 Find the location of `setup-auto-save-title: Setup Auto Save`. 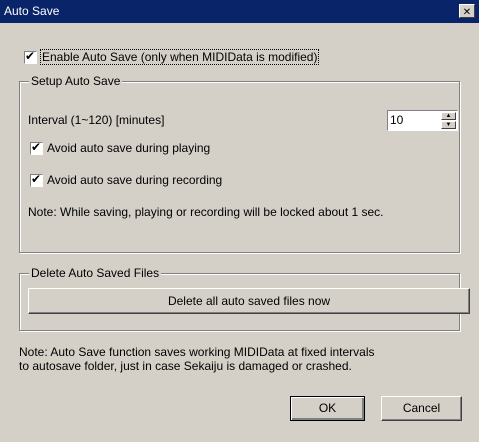

setup-auto-save-title: Setup Auto Save is located at coordinates (76, 81).